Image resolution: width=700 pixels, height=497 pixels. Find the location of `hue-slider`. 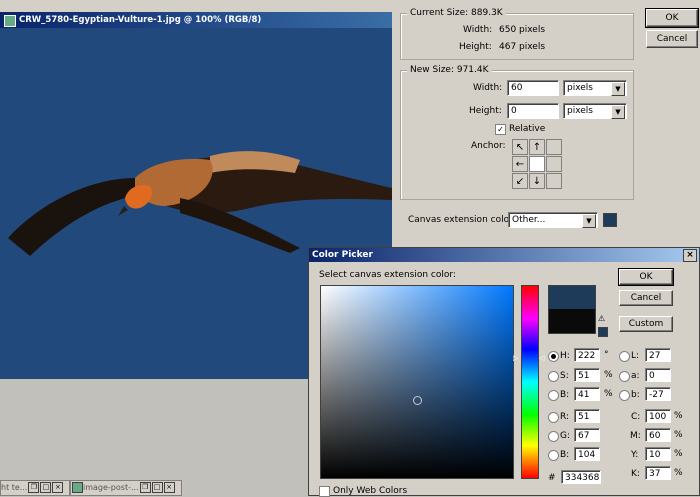

hue-slider is located at coordinates (530, 382).